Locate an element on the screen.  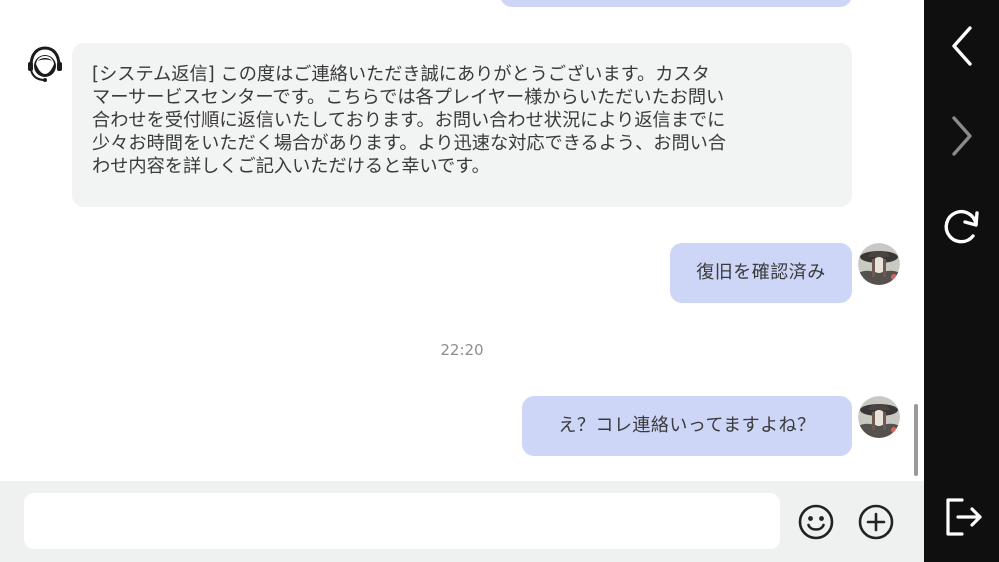
side-panel is located at coordinates (961, 281).